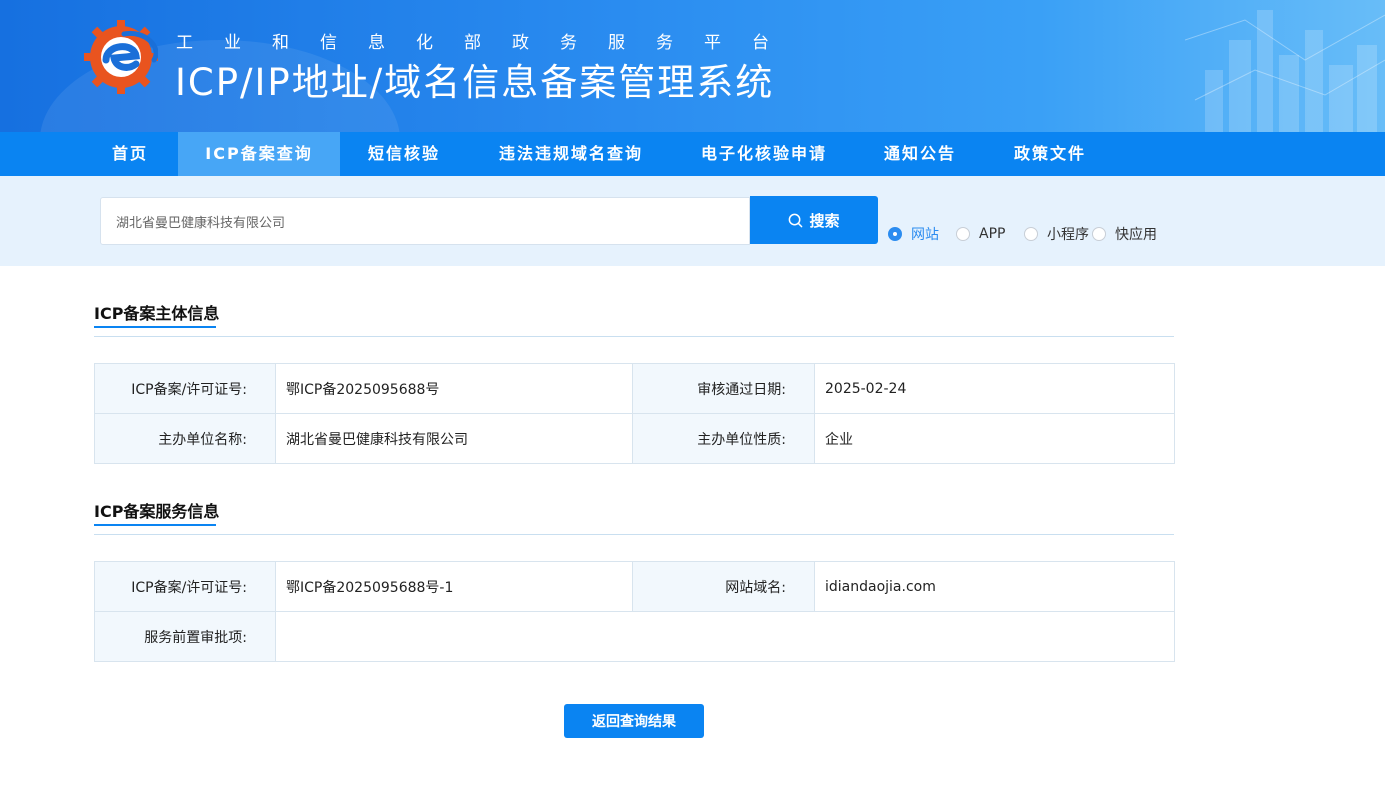 This screenshot has height=792, width=1385. I want to click on pre-approval-items, so click(725, 636).